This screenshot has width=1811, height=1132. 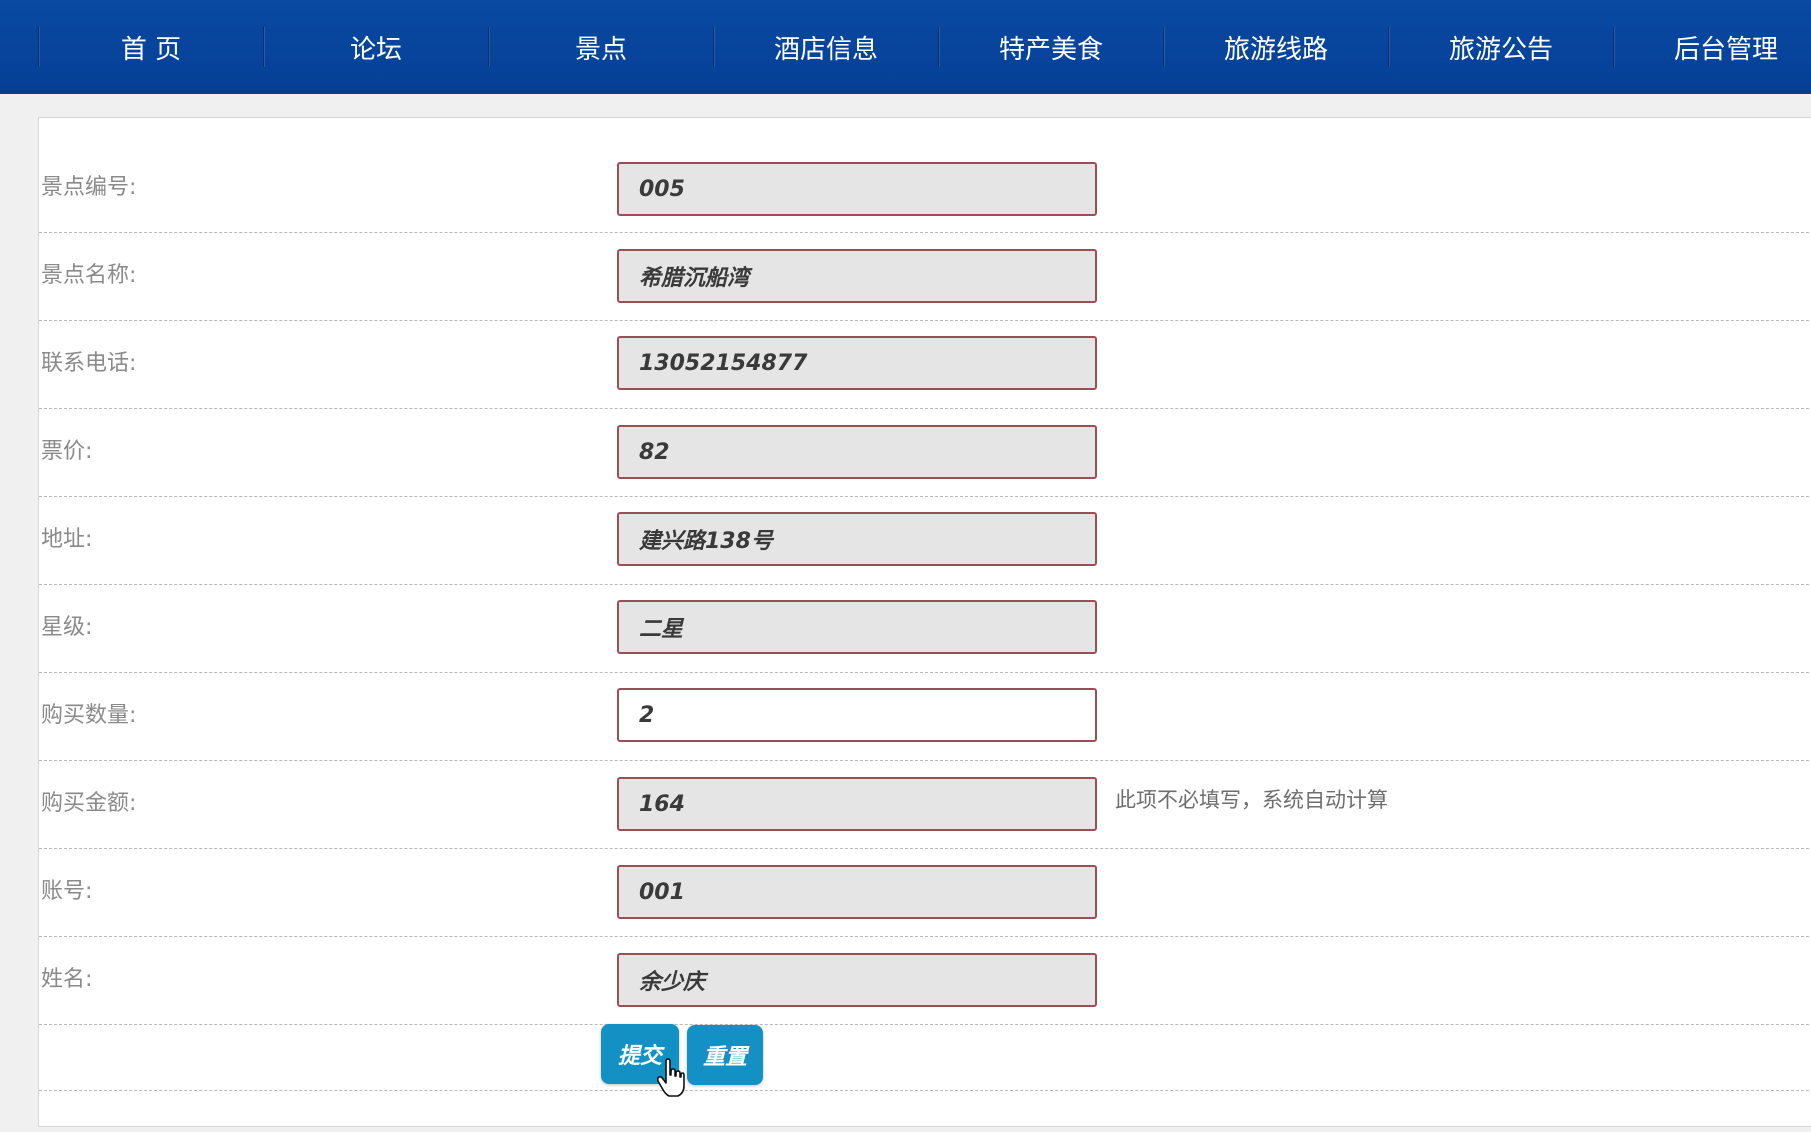 I want to click on name-label: 姓名:, so click(x=67, y=979).